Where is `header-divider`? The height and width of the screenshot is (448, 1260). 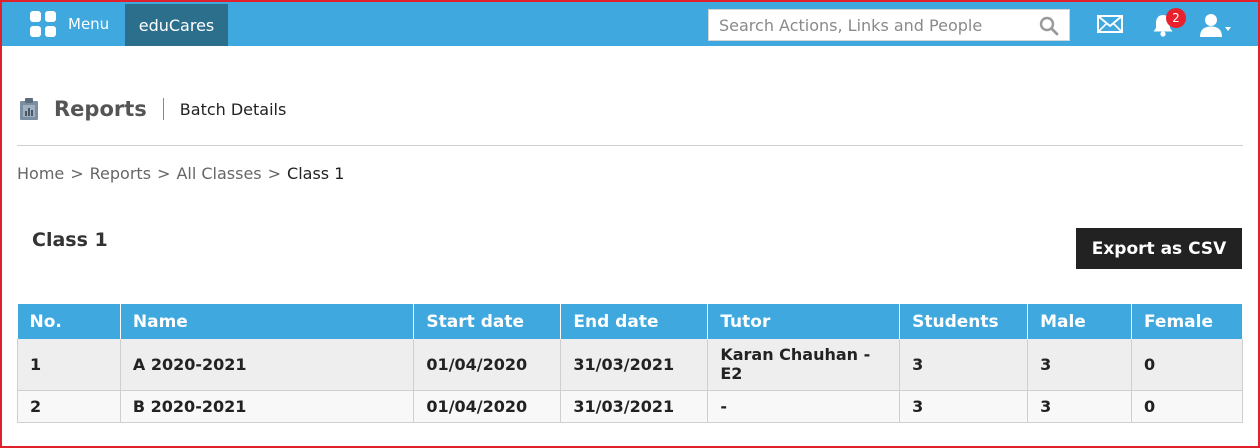 header-divider is located at coordinates (630, 145).